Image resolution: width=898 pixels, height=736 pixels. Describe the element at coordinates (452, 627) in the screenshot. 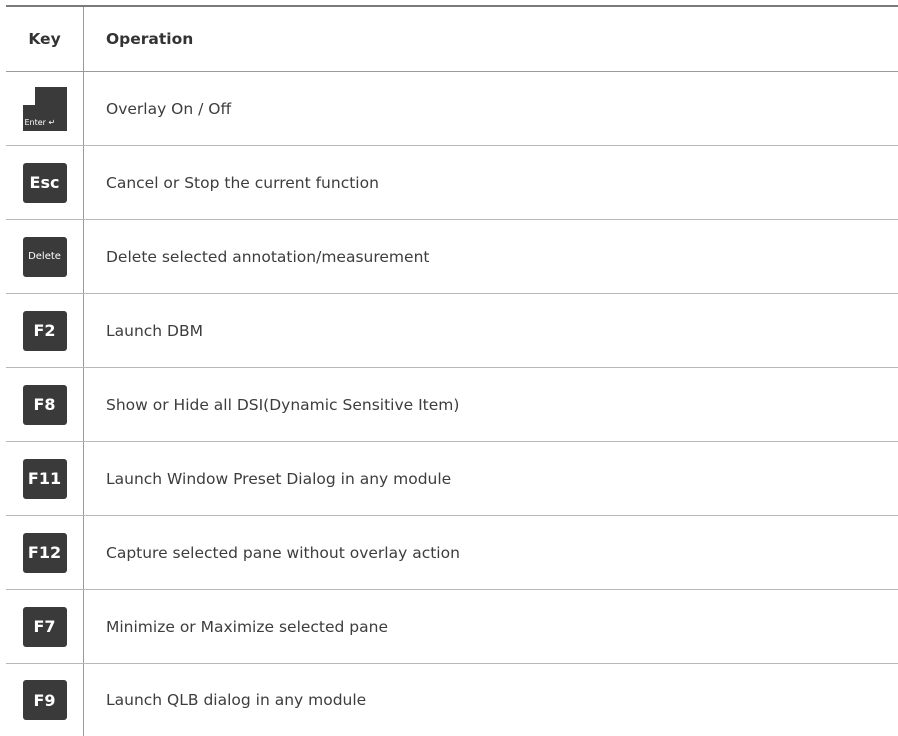

I see `table-row: F7 Minimize or Maximize selected pane` at that location.